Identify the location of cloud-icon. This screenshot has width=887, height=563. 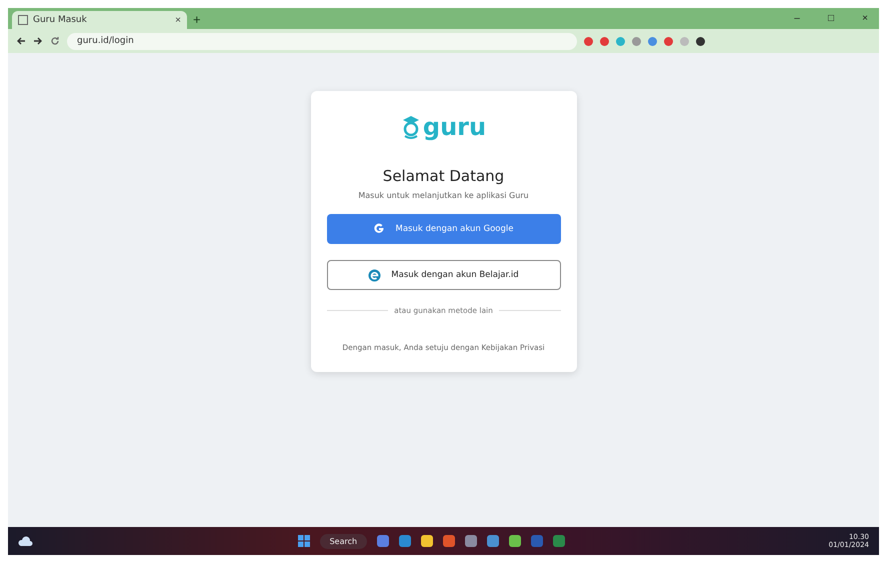
(26, 541).